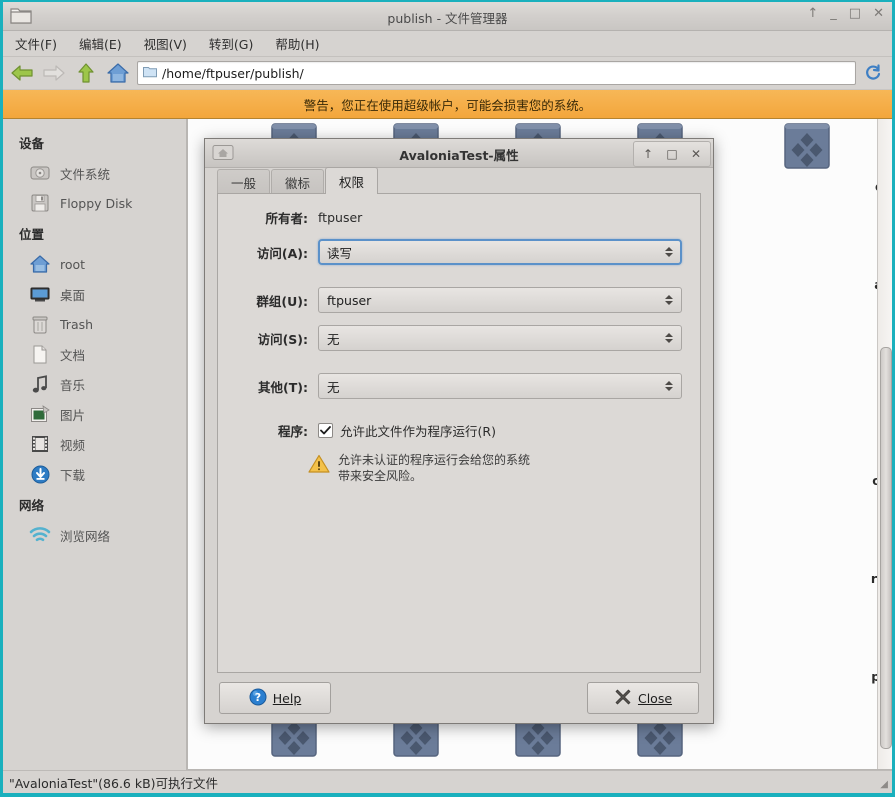 Image resolution: width=895 pixels, height=797 pixels. I want to click on music-icon, so click(40, 384).